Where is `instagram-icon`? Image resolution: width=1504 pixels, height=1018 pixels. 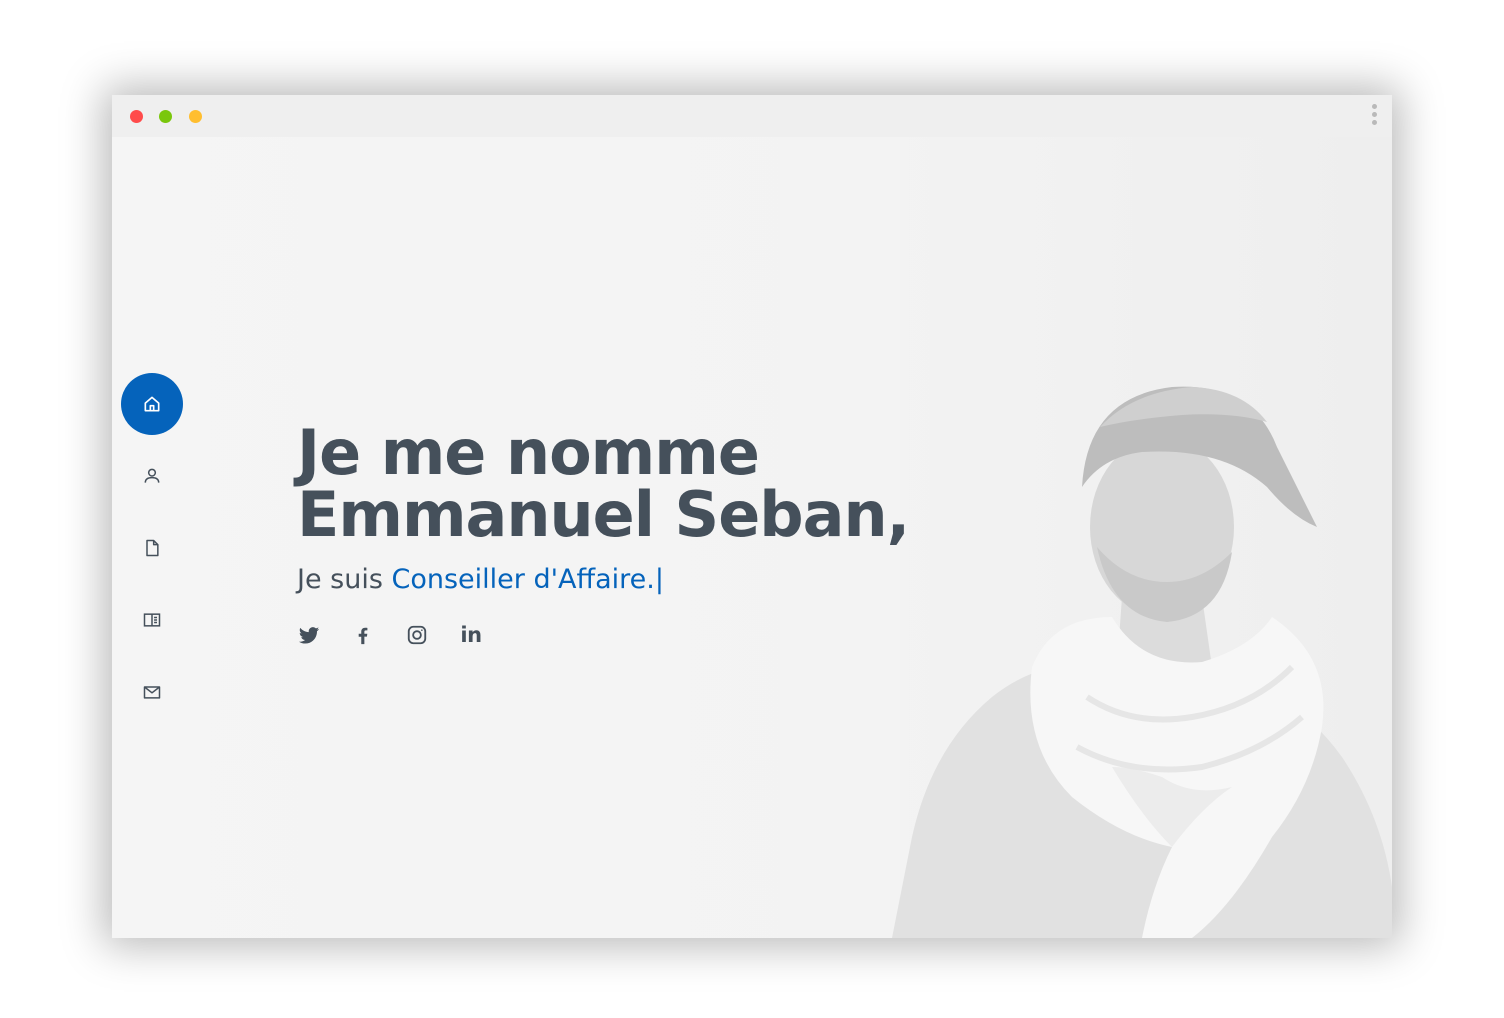
instagram-icon is located at coordinates (417, 635).